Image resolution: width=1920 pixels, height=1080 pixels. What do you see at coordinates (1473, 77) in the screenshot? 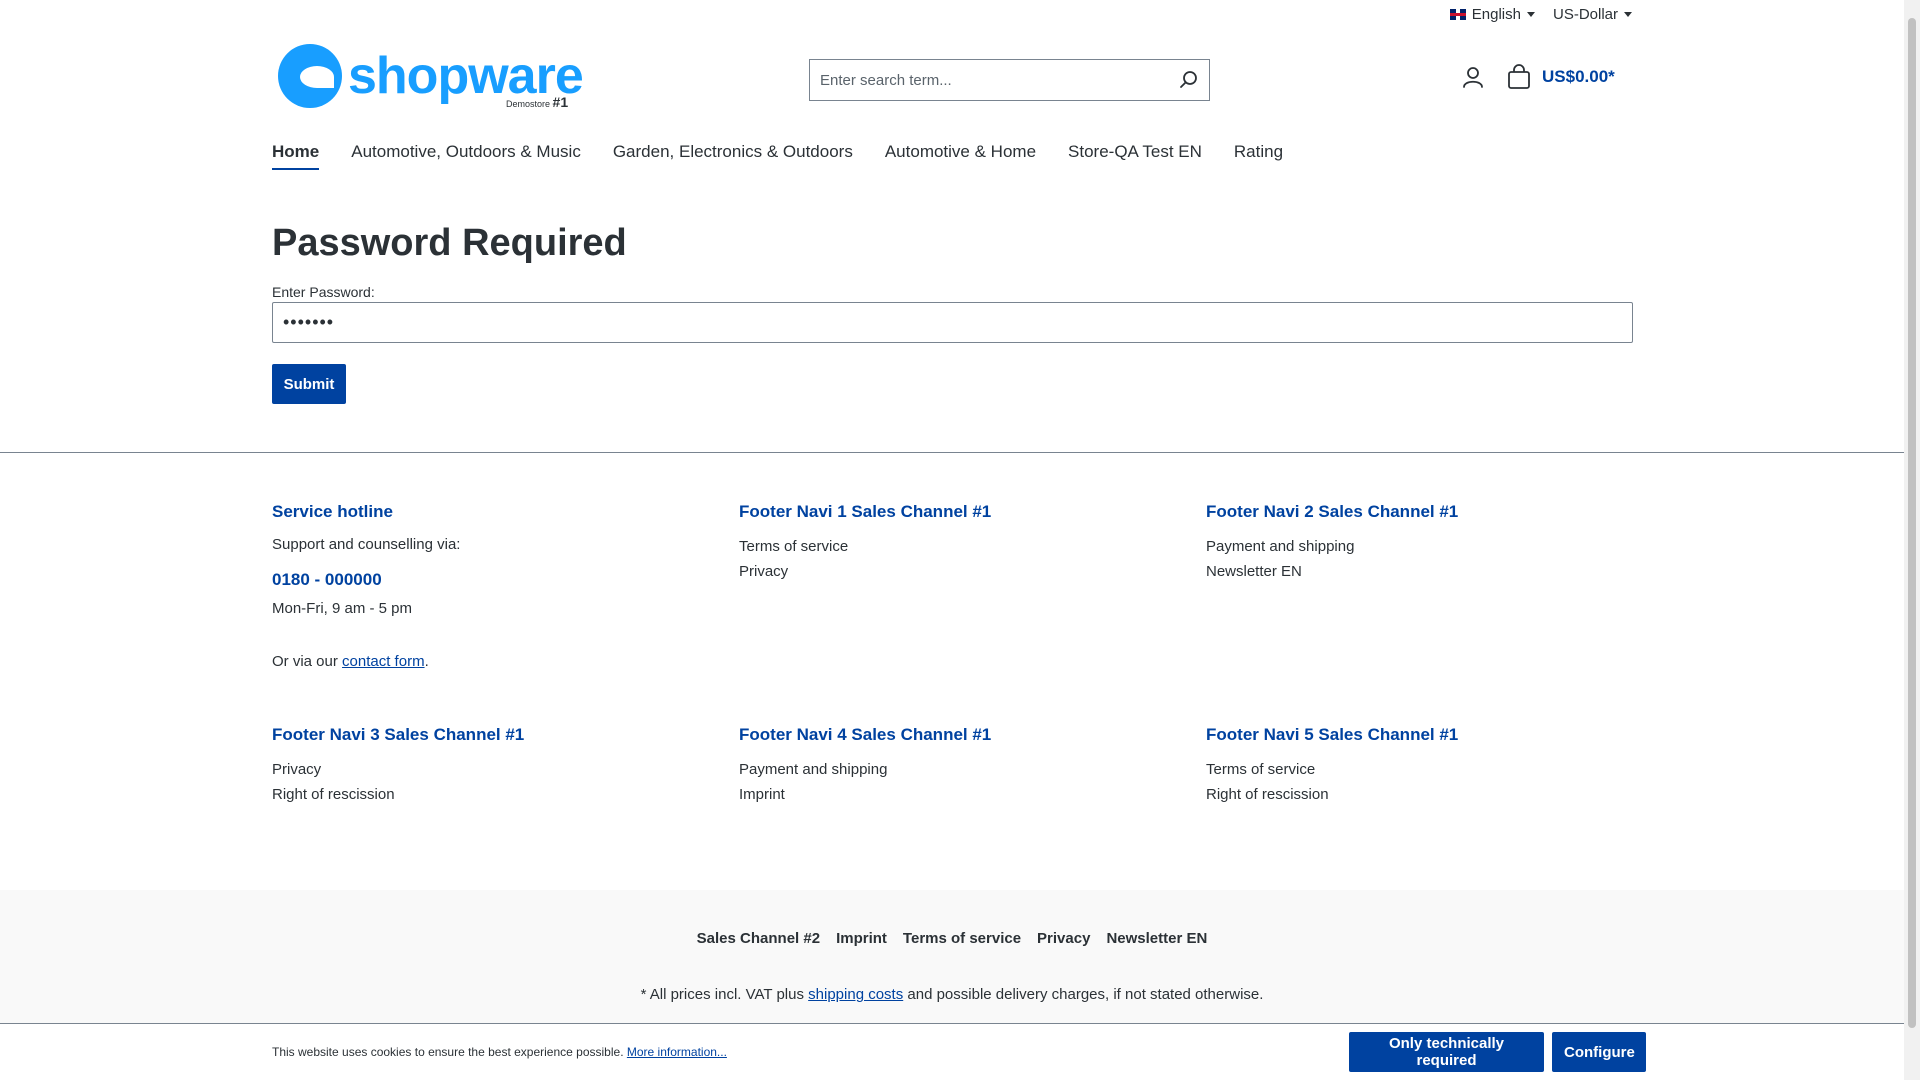
I see `account-icon` at bounding box center [1473, 77].